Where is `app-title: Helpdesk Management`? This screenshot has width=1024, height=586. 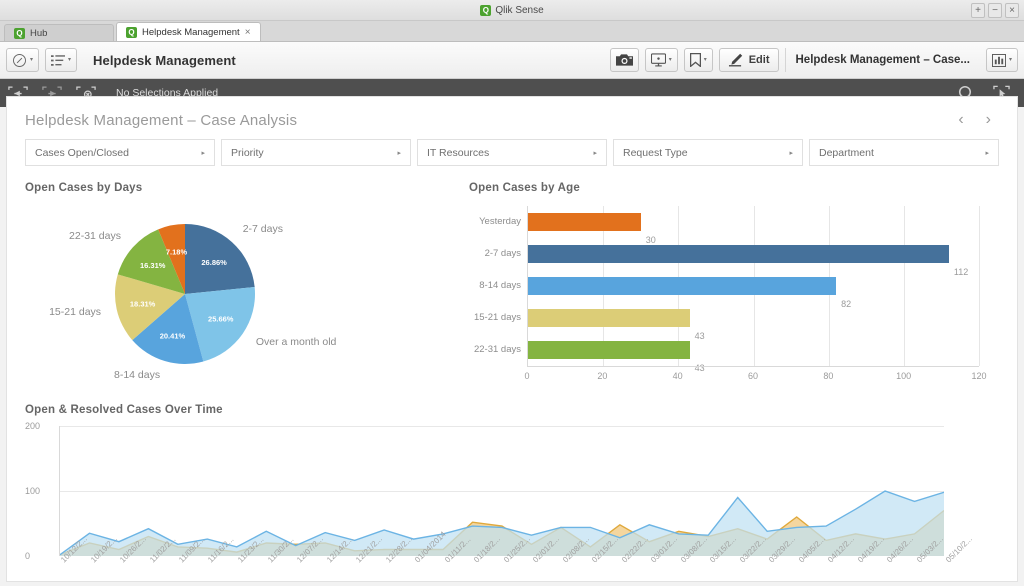 app-title: Helpdesk Management is located at coordinates (164, 60).